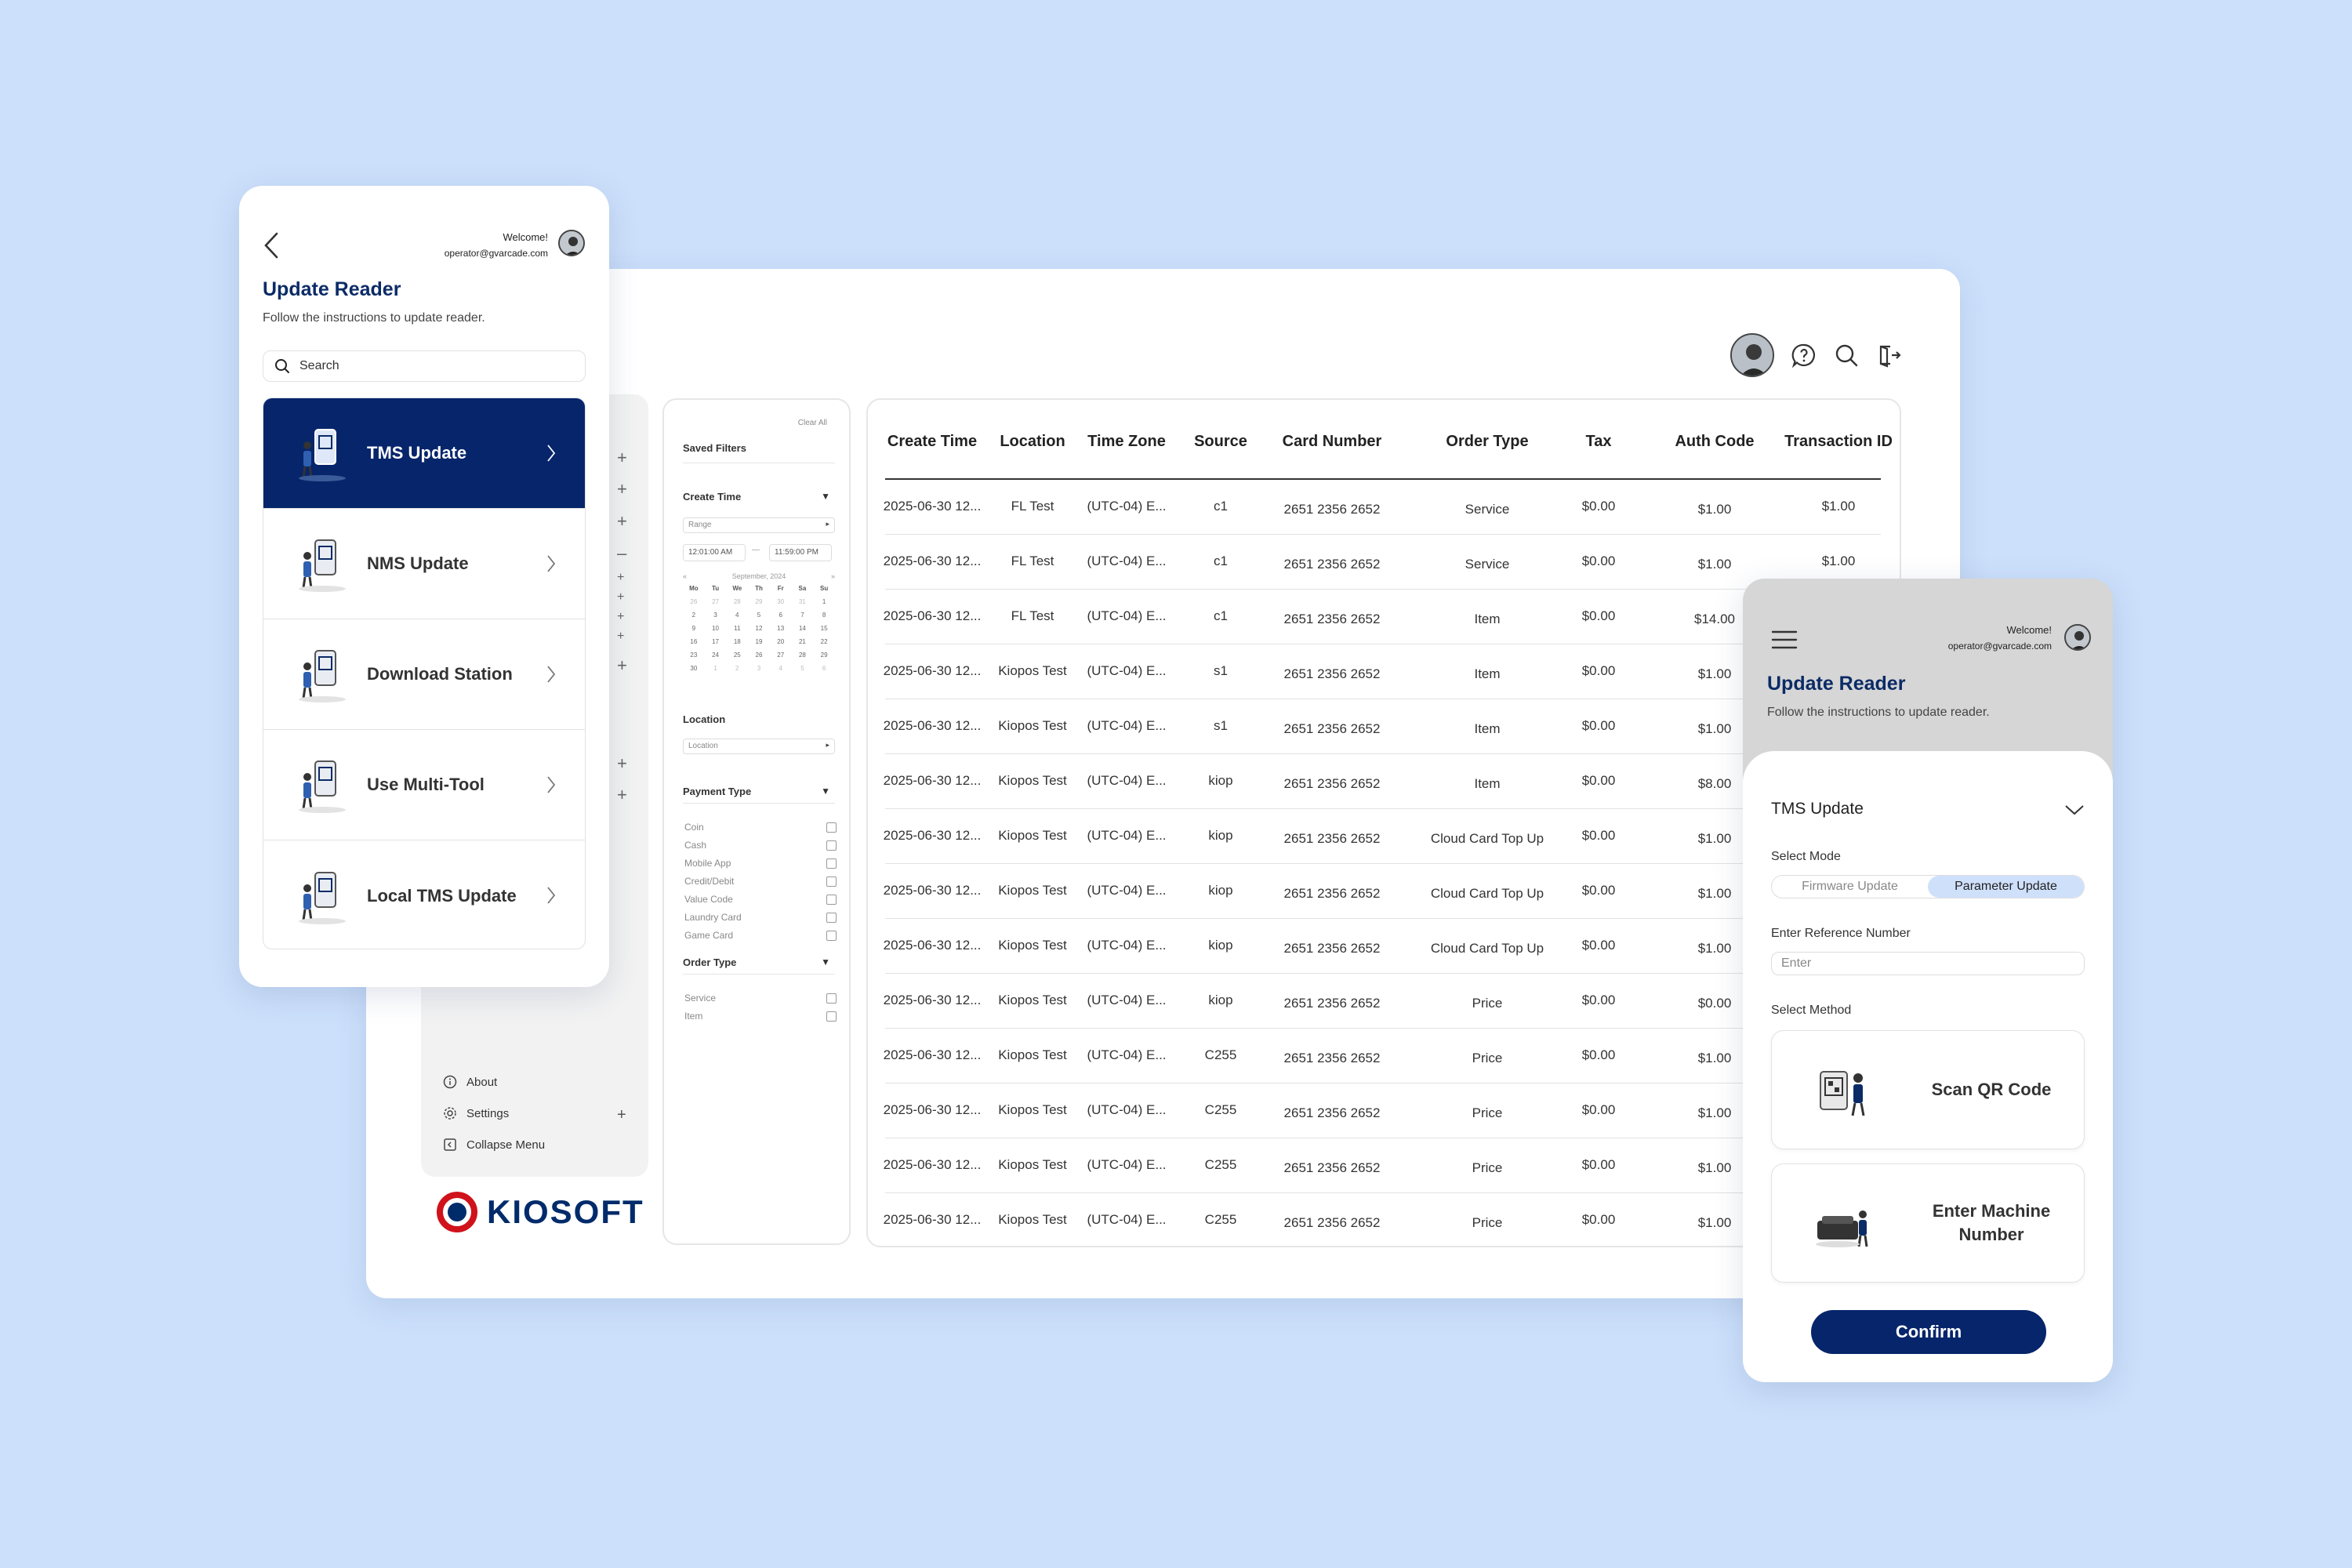 The height and width of the screenshot is (1568, 2352). I want to click on reference-number-input: Enter, so click(1928, 963).